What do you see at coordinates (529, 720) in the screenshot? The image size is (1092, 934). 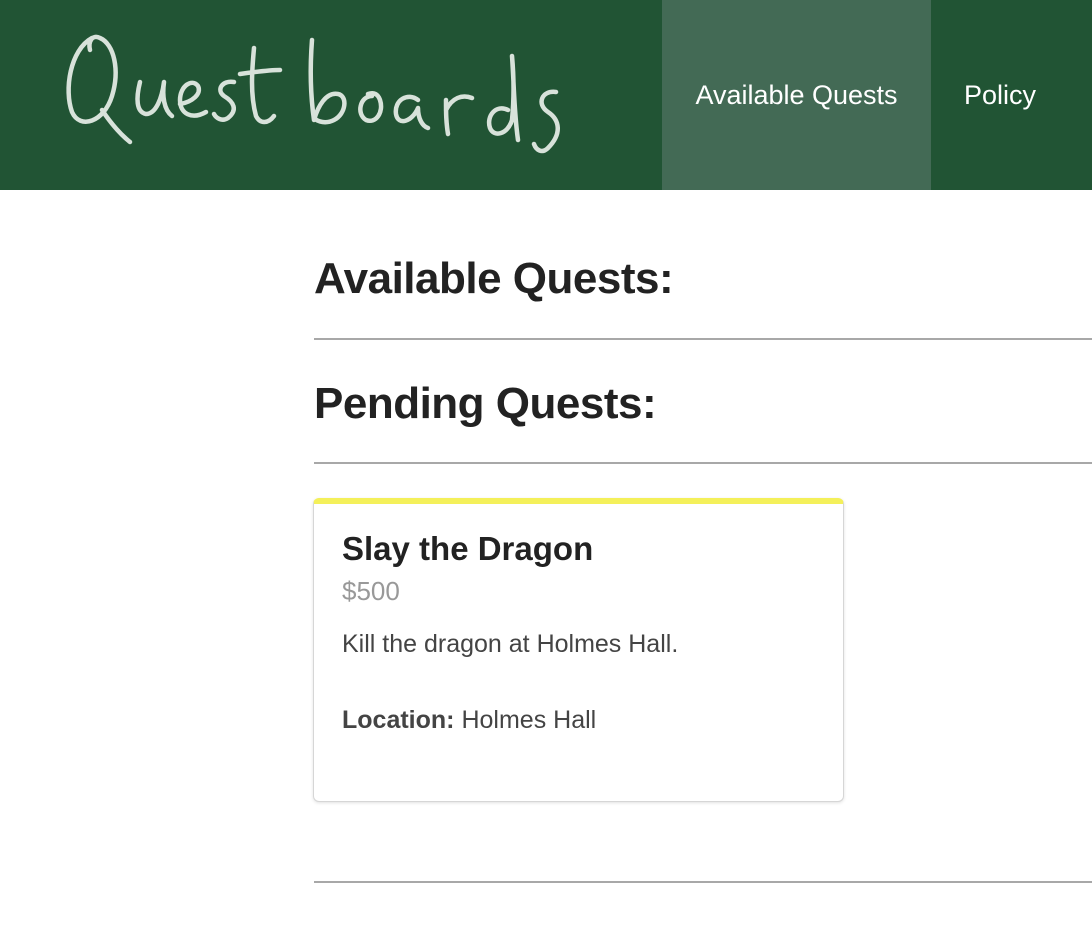 I see `quest-location-value: Holmes Hall` at bounding box center [529, 720].